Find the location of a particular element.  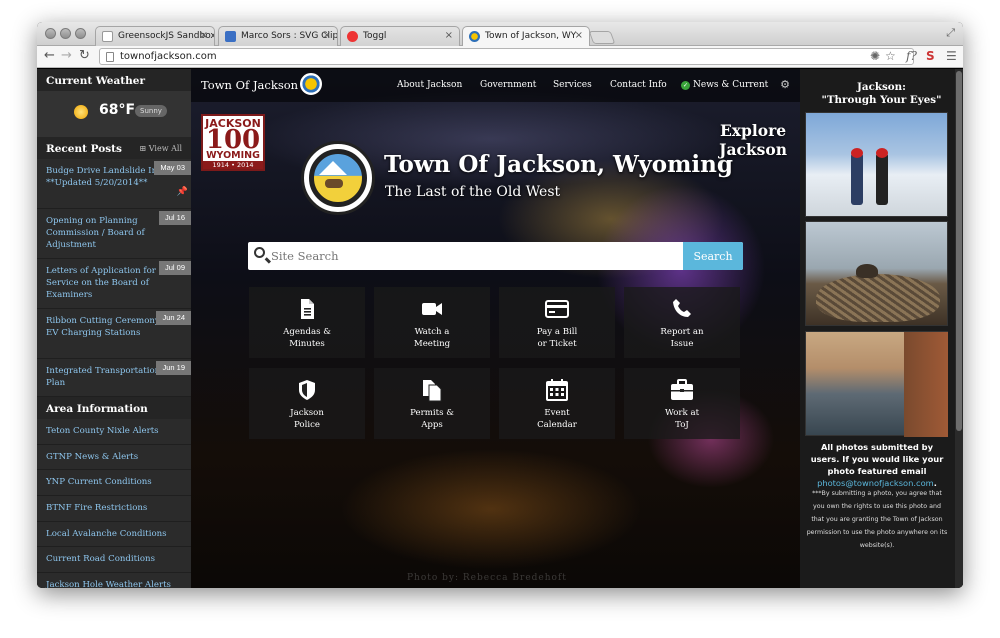

user-photo-osprey-nest is located at coordinates (876, 273).